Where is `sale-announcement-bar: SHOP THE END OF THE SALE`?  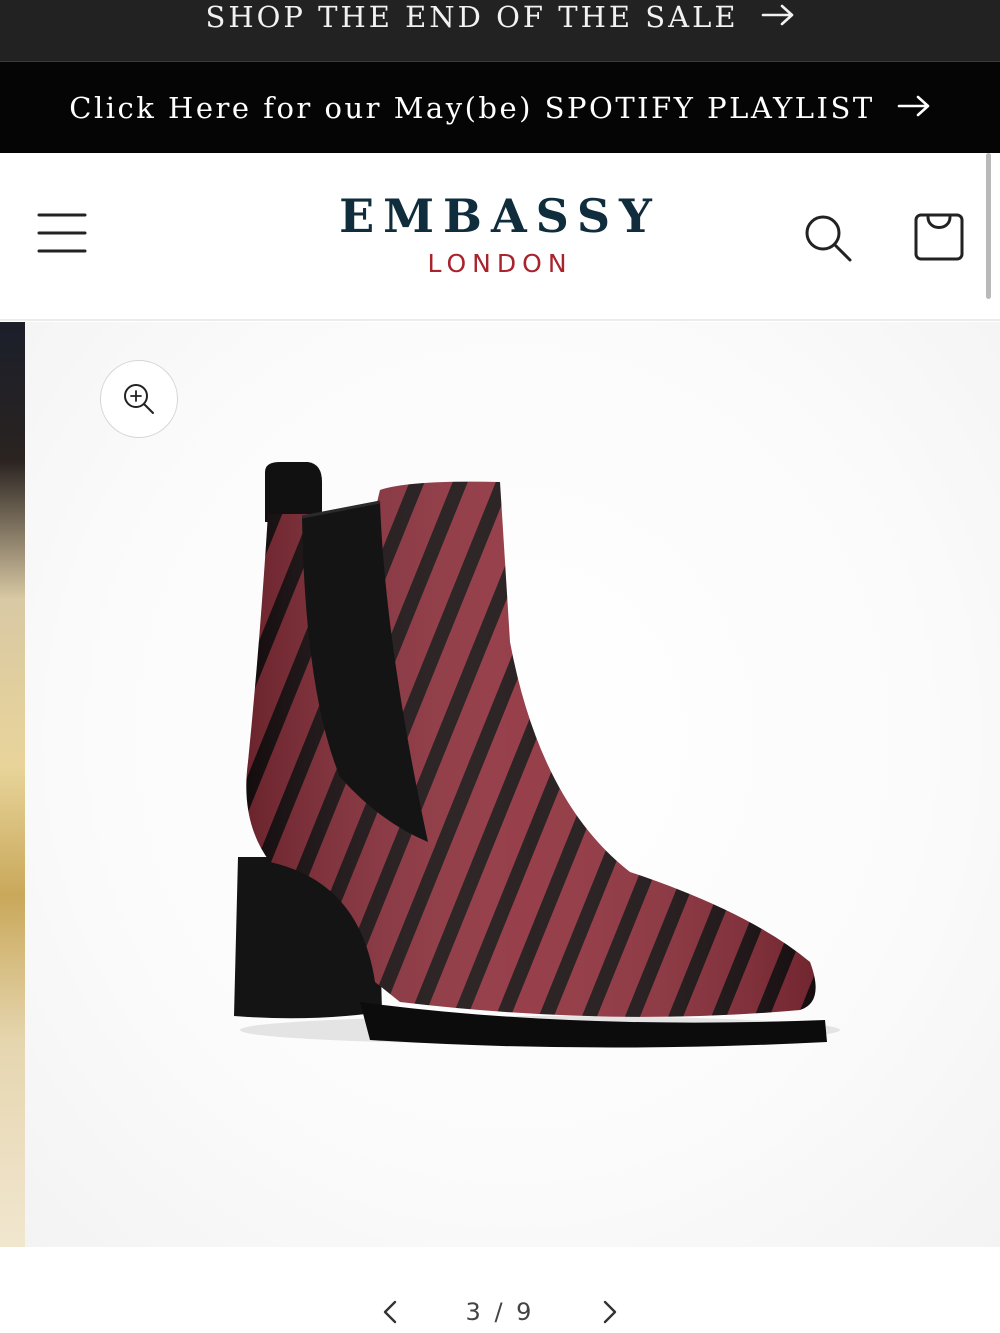
sale-announcement-bar: SHOP THE END OF THE SALE is located at coordinates (500, 31).